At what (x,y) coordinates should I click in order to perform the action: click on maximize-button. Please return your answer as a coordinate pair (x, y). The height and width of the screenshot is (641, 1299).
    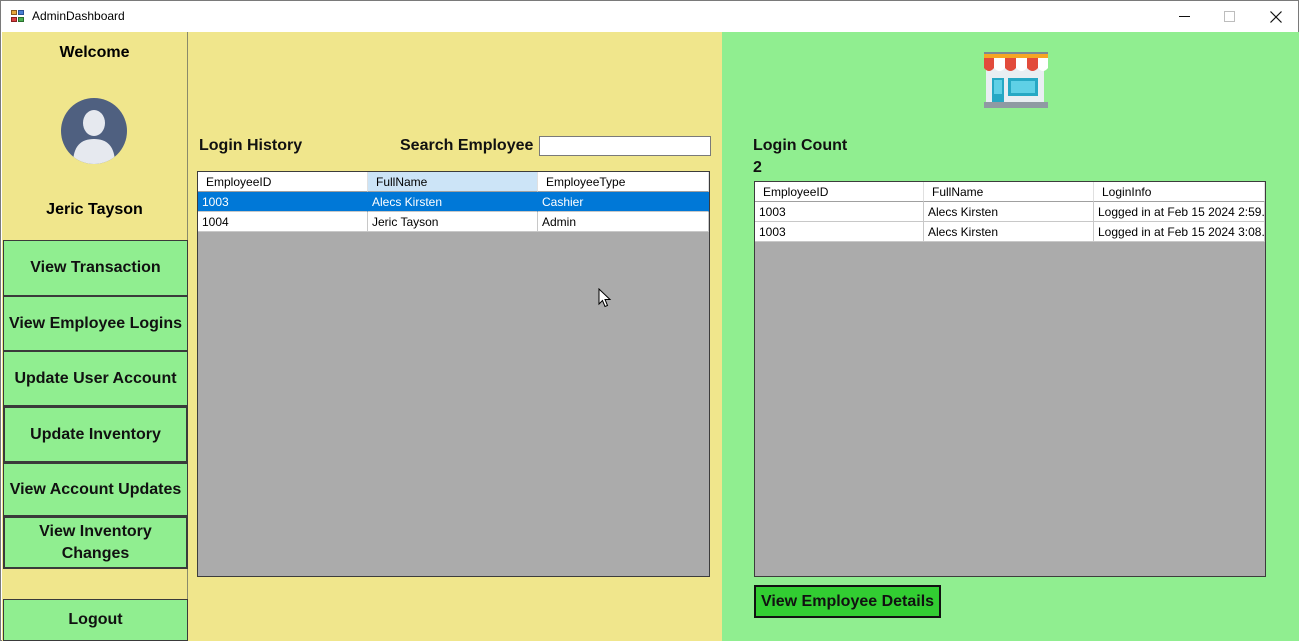
    Looking at the image, I should click on (1229, 16).